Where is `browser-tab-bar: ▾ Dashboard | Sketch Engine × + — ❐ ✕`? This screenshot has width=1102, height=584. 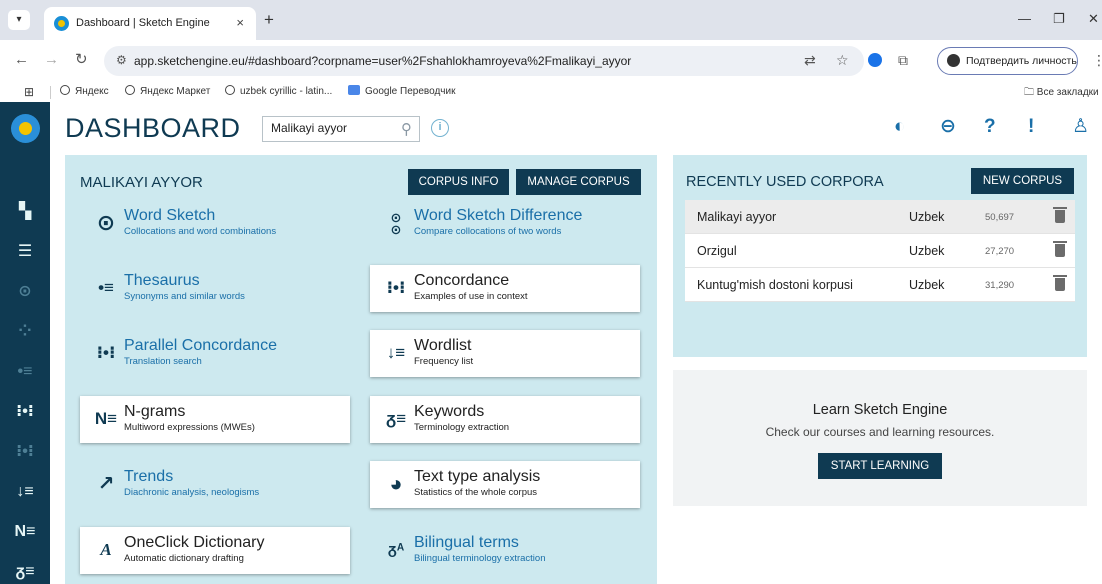
browser-tab-bar: ▾ Dashboard | Sketch Engine × + — ❐ ✕ is located at coordinates (551, 20).